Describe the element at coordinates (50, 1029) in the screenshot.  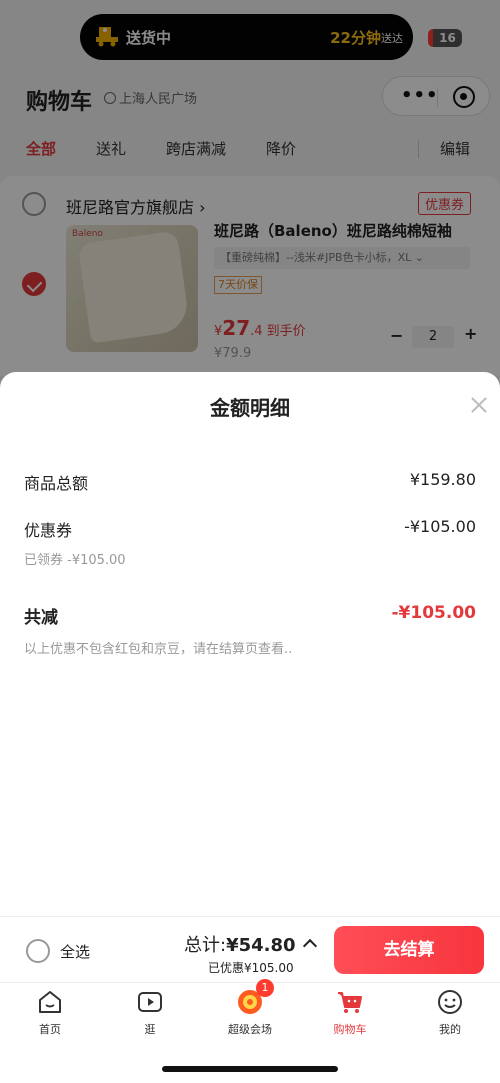
I see `nav-home-label: 首页` at that location.